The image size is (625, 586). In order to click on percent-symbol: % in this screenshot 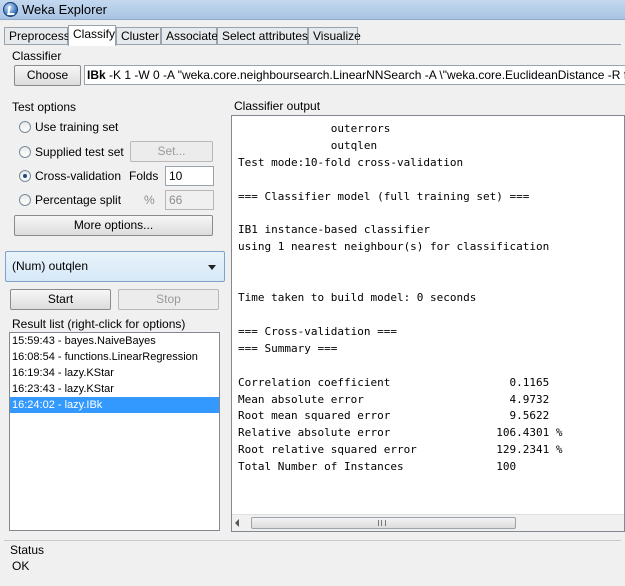, I will do `click(149, 200)`.